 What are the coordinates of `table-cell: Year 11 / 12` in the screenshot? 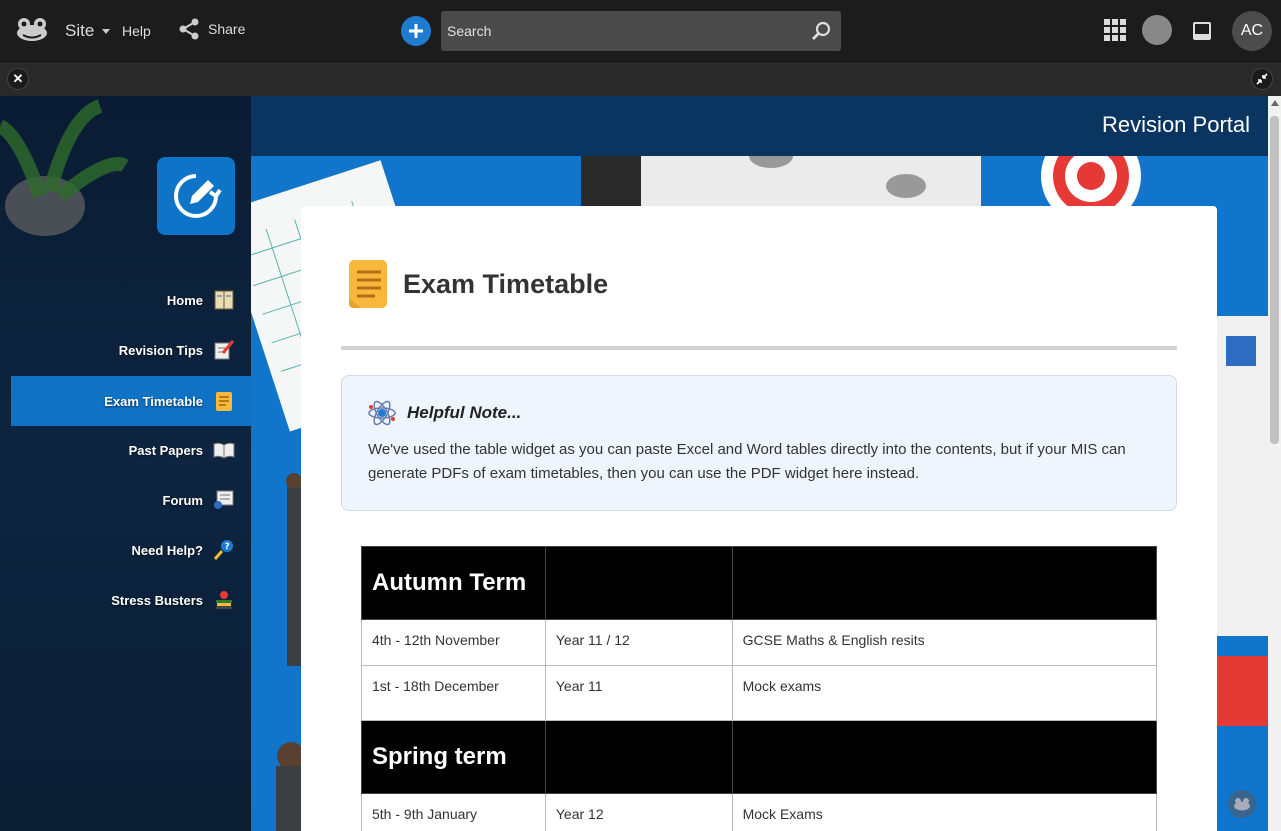 It's located at (638, 642).